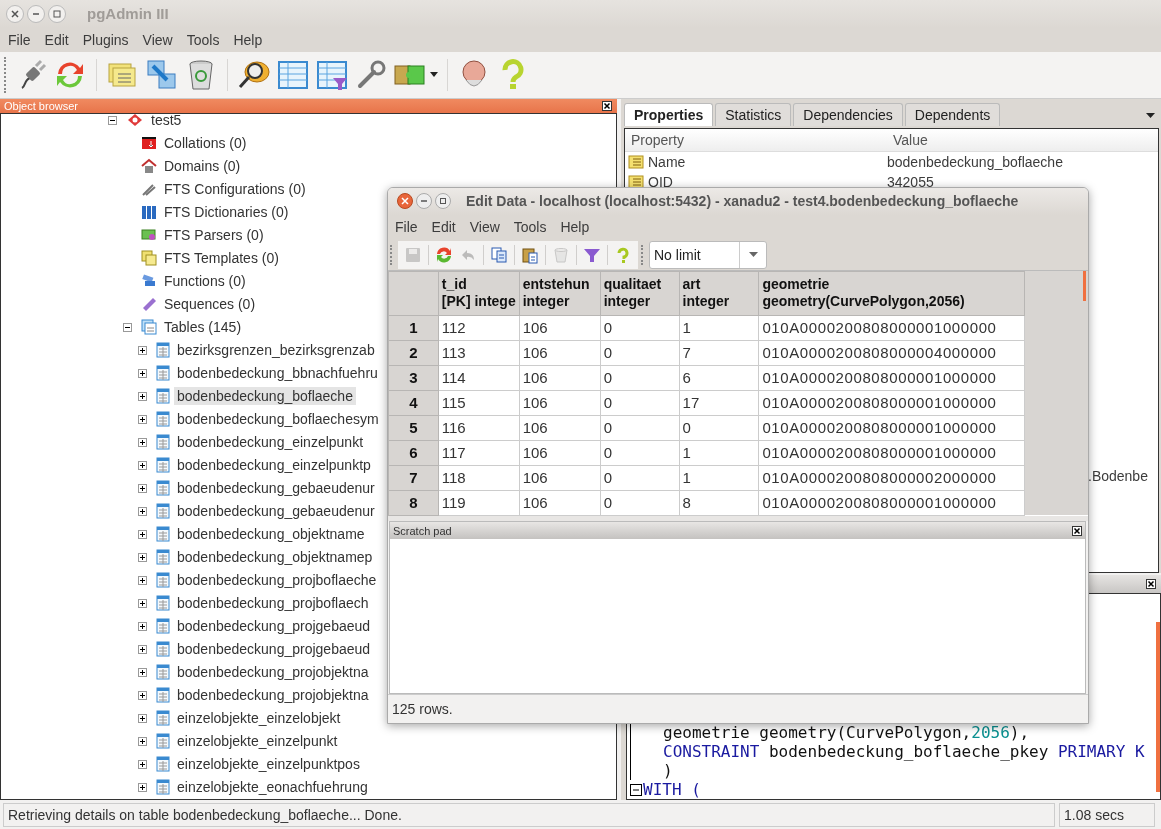  What do you see at coordinates (265, 396) in the screenshot?
I see `tree-item: bodenbedeckung_boflaeche` at bounding box center [265, 396].